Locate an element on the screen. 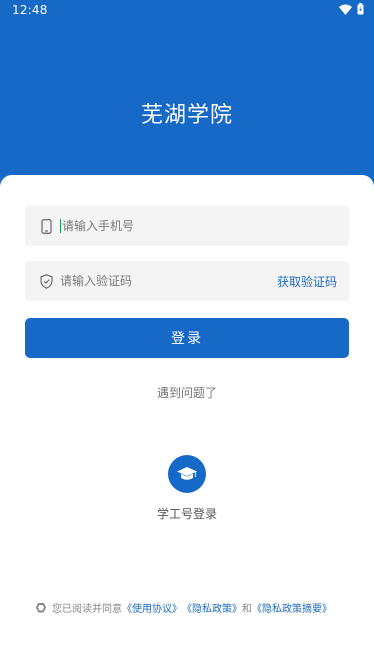  get-code-button: 获取验证码 is located at coordinates (307, 281).